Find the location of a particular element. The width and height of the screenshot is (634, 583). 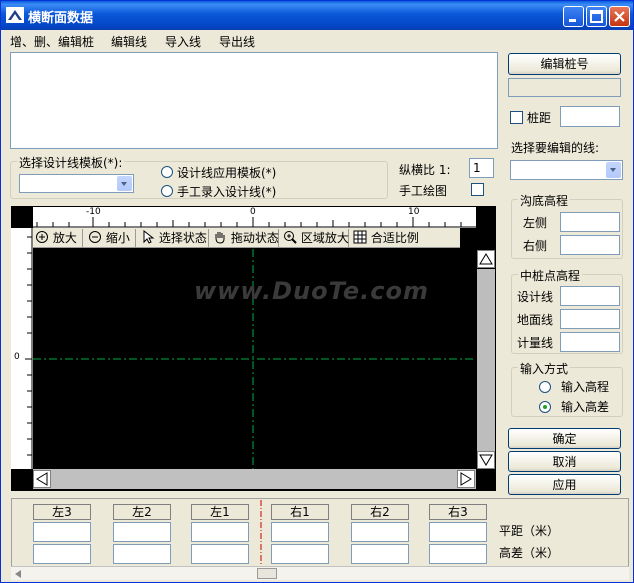

menu-edit-pile: 增、删、编辑桩 is located at coordinates (52, 41).